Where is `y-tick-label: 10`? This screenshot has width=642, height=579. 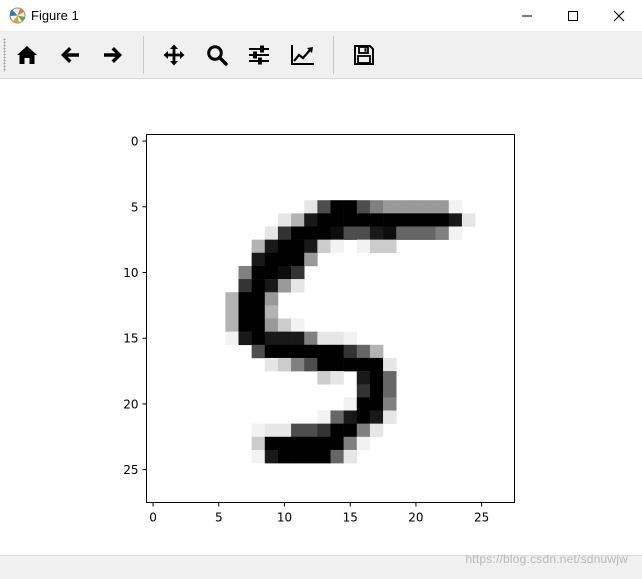 y-tick-label: 10 is located at coordinates (130, 273).